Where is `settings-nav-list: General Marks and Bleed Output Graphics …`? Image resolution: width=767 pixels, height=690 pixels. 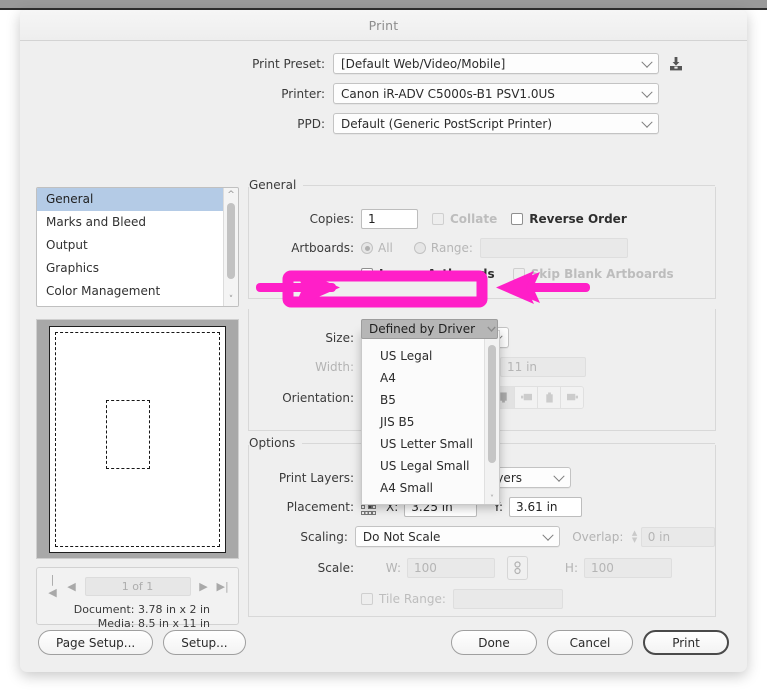
settings-nav-list: General Marks and Bleed Output Graphics … is located at coordinates (137, 247).